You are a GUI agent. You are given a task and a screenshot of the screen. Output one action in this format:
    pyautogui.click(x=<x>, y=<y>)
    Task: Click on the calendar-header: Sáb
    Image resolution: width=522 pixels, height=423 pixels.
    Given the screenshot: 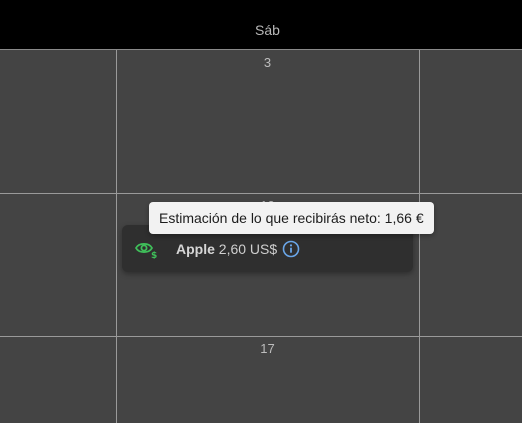 What is the action you would take?
    pyautogui.click(x=261, y=25)
    